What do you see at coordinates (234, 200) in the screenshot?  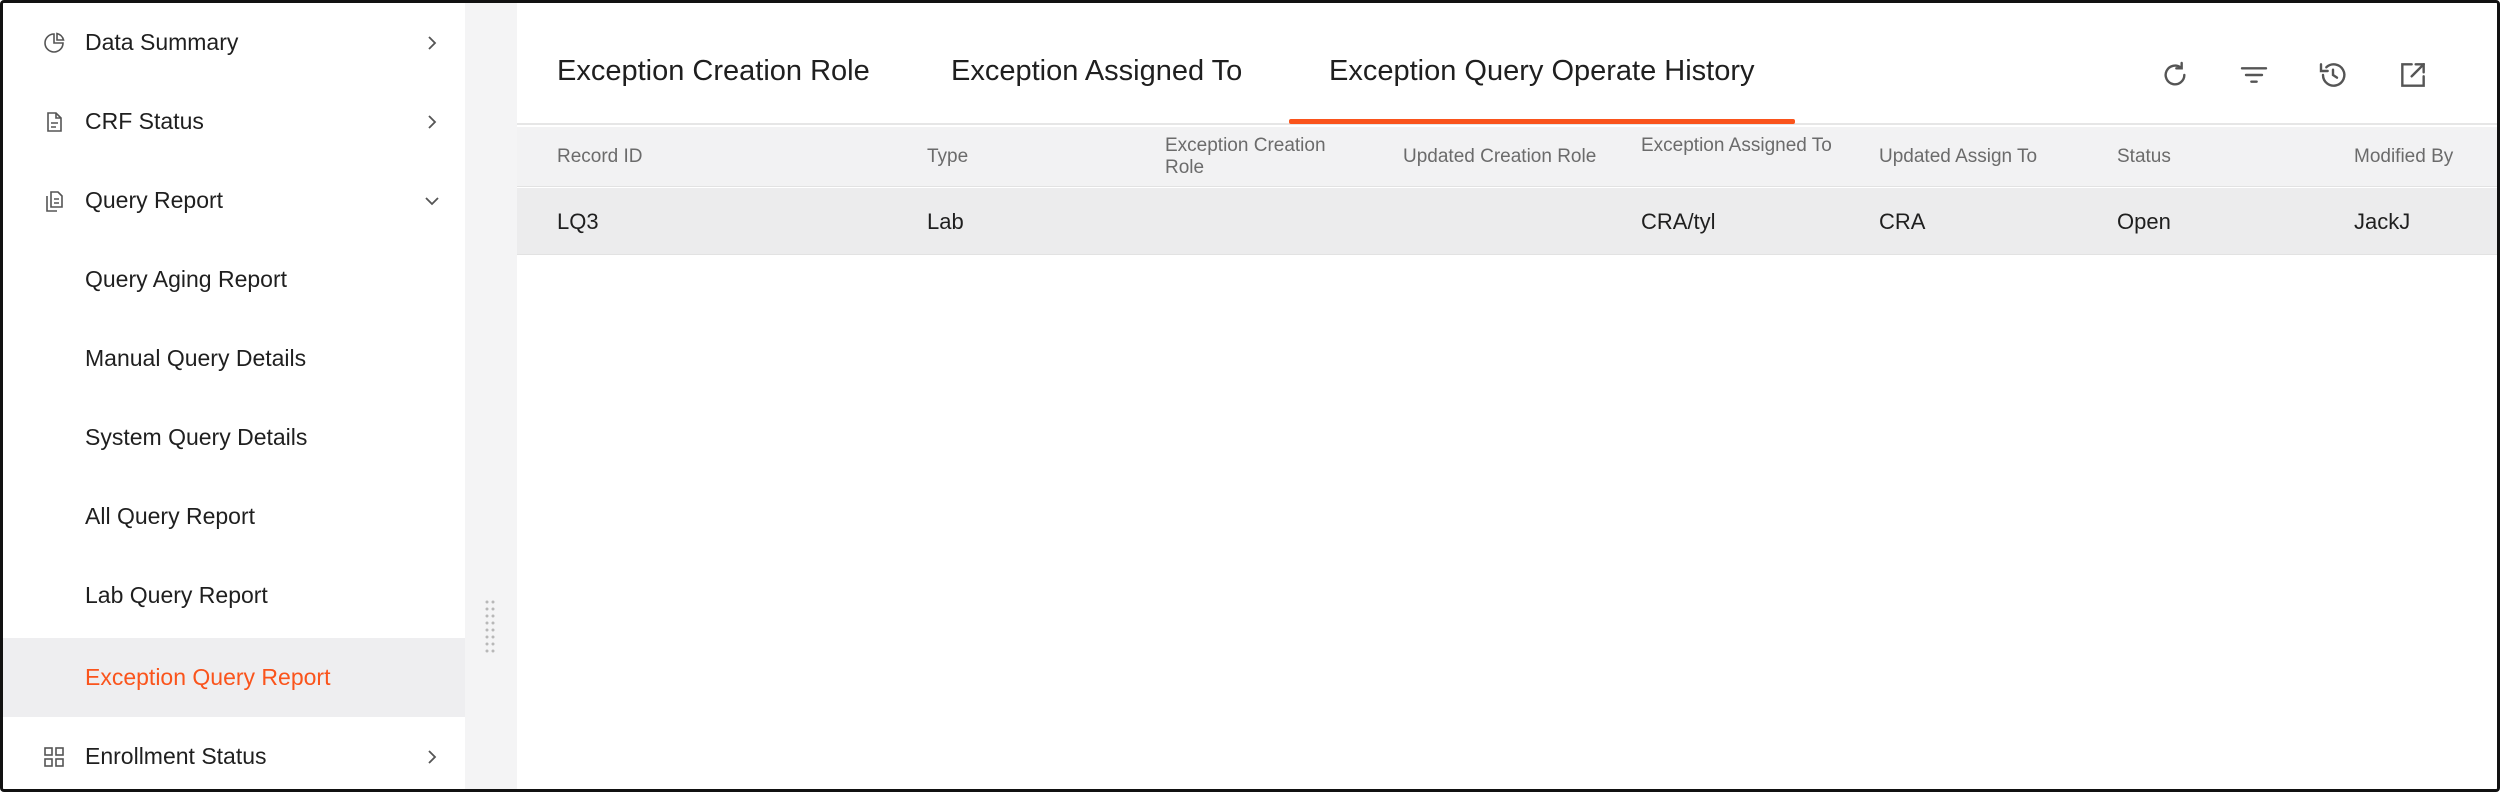 I see `sidebar-item-query-report: Query Report` at bounding box center [234, 200].